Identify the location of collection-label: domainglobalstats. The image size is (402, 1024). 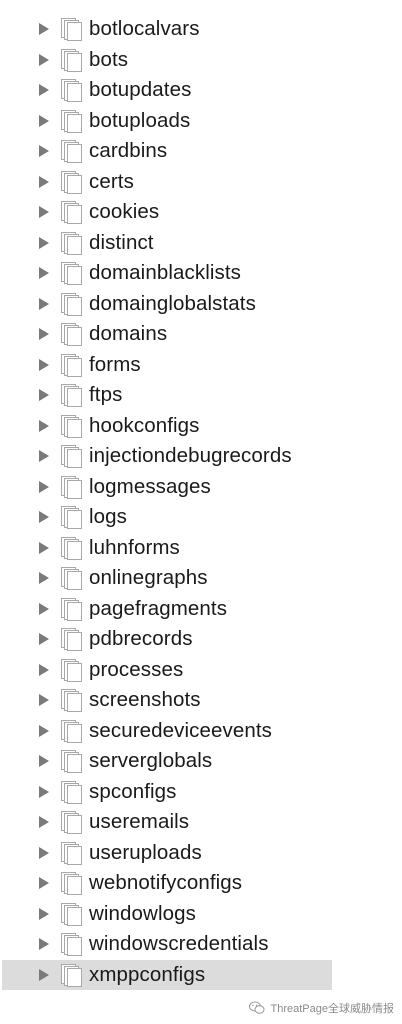
(172, 303).